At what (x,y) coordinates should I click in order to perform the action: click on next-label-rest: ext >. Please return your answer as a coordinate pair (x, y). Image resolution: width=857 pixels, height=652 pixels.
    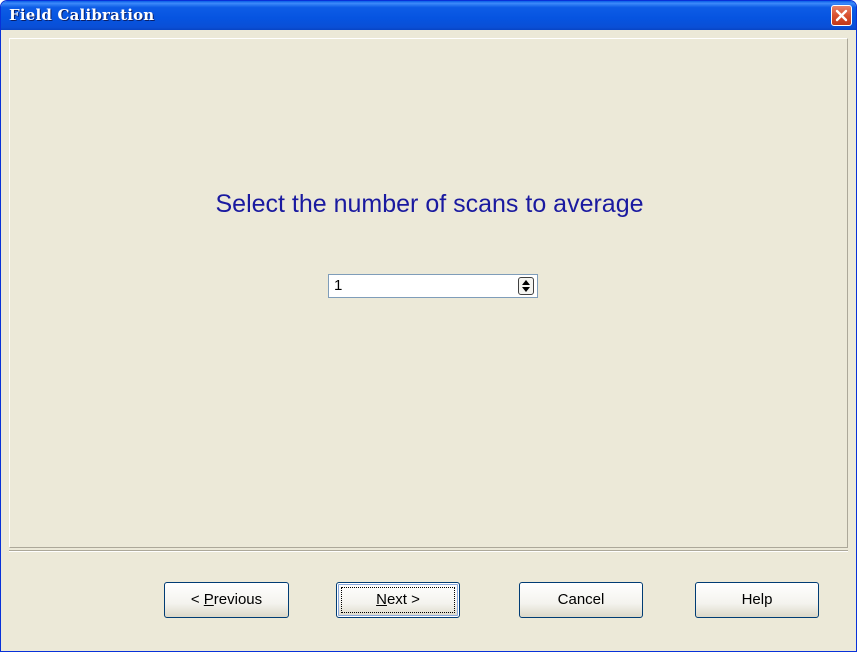
    Looking at the image, I should click on (403, 599).